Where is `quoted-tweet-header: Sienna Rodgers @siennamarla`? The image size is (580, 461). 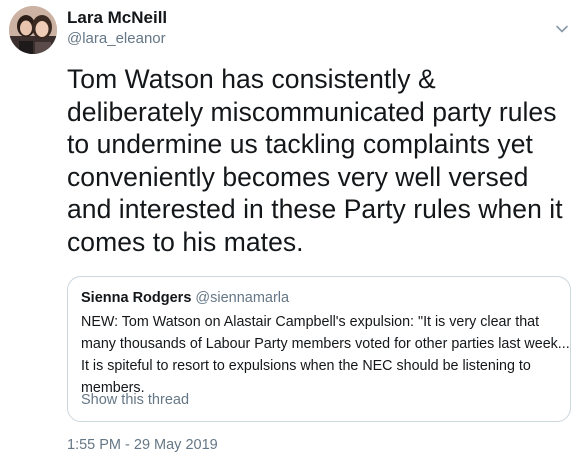 quoted-tweet-header: Sienna Rodgers @siennamarla is located at coordinates (185, 298).